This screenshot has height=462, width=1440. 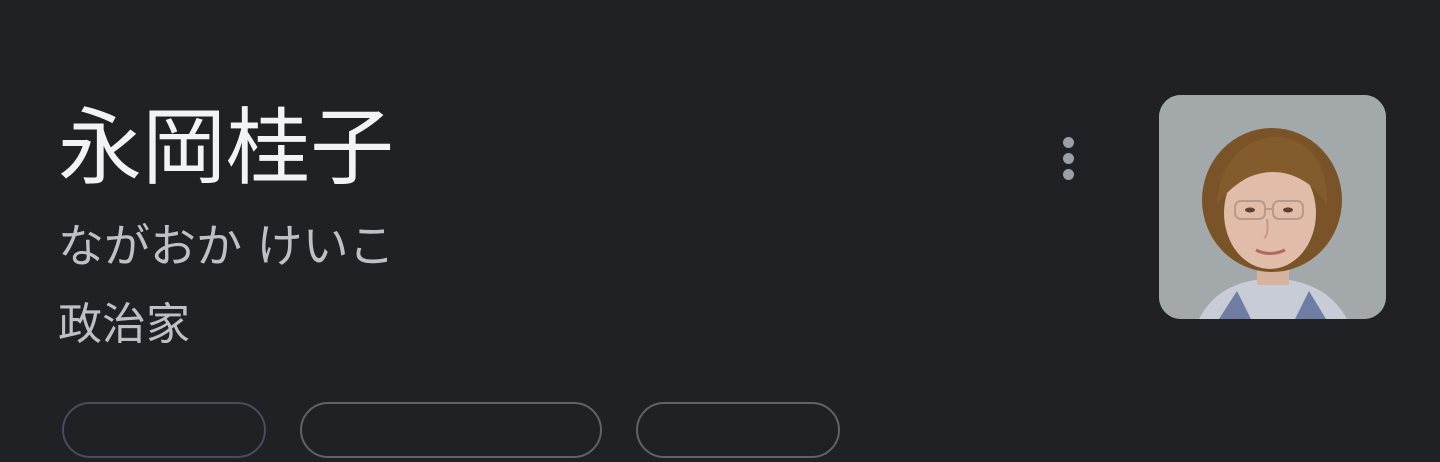 I want to click on portrait-image, so click(x=1272, y=207).